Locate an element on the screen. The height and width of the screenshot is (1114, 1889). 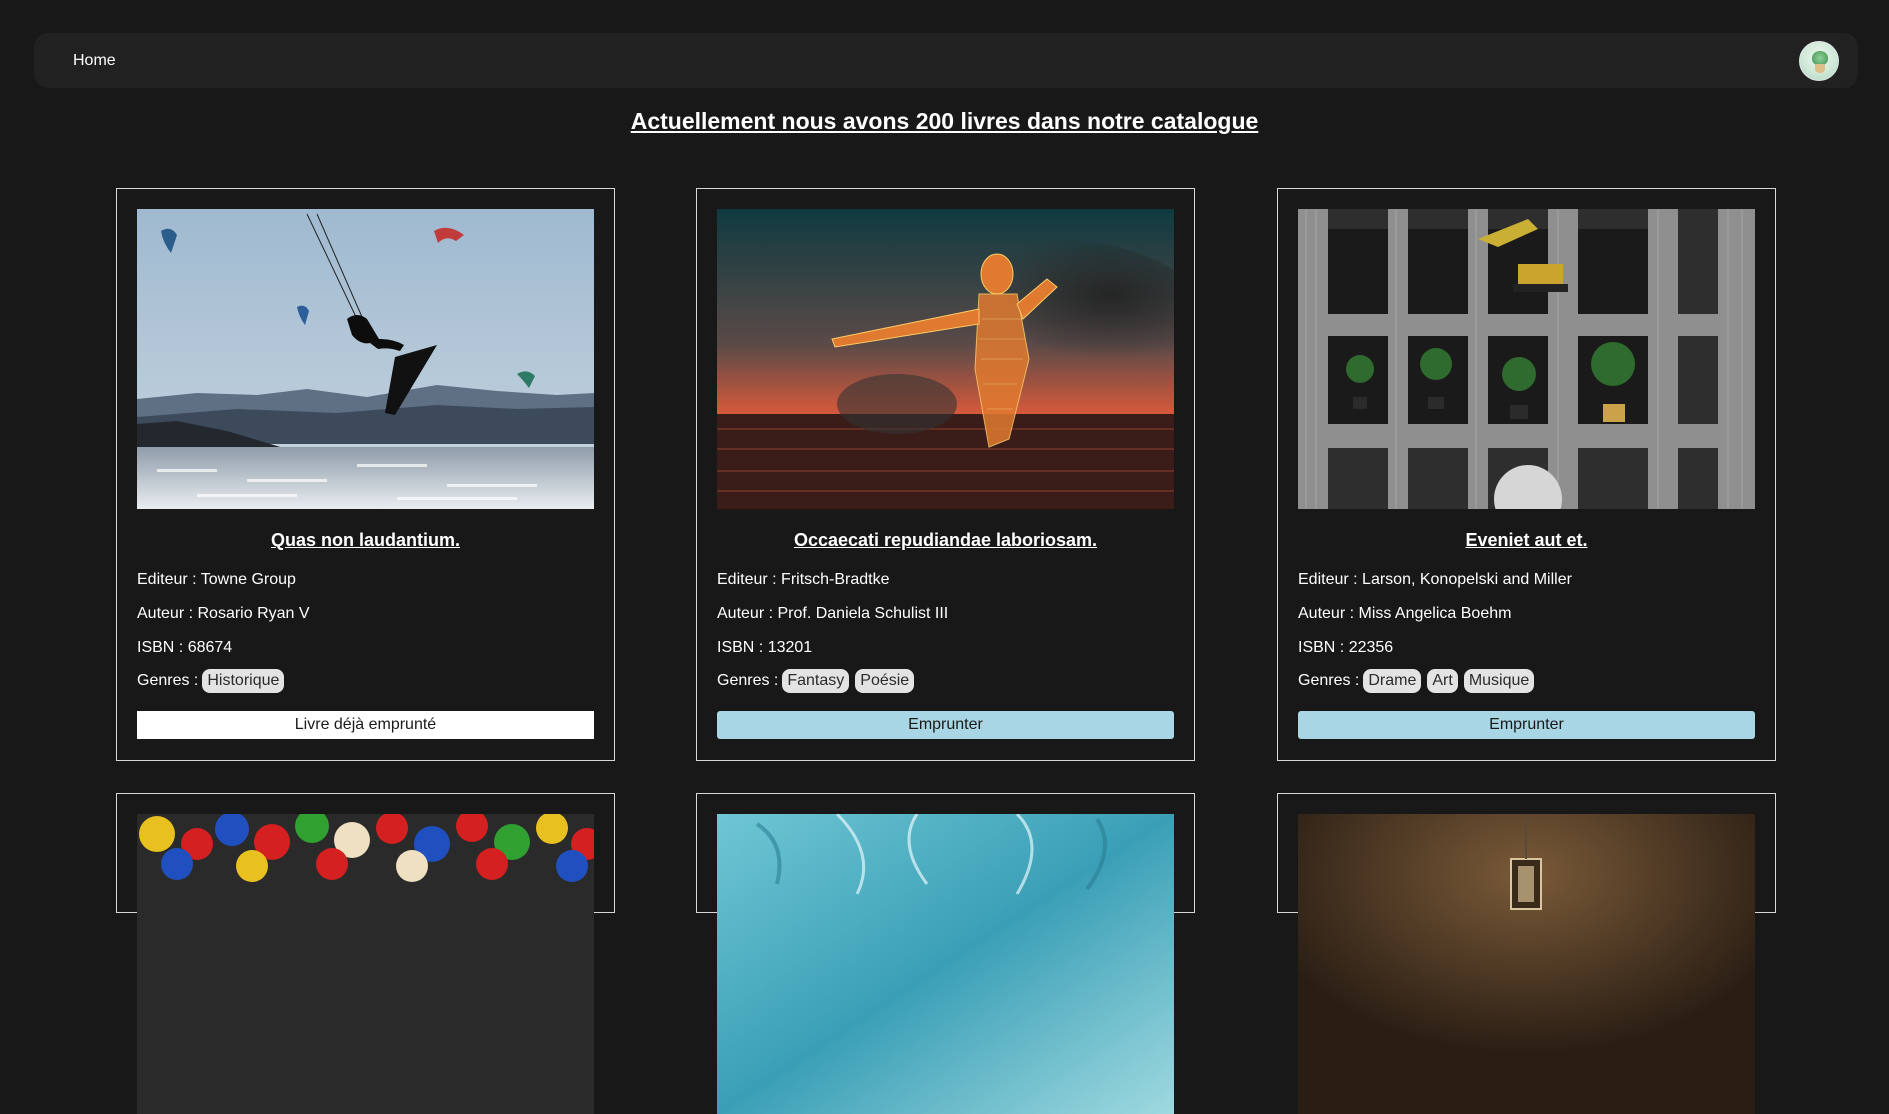
user-avatar is located at coordinates (1819, 61).